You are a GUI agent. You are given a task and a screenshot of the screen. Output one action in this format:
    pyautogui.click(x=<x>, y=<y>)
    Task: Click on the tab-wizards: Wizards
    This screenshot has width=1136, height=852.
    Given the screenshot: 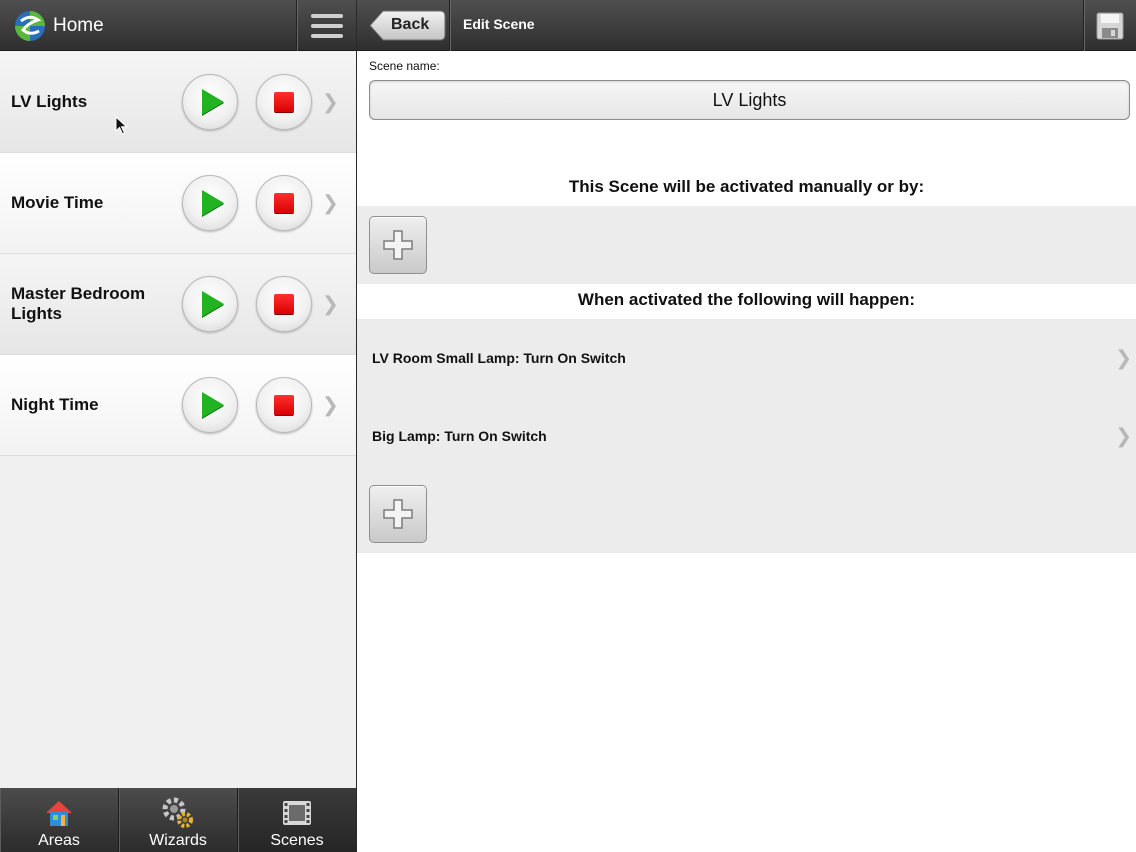 What is the action you would take?
    pyautogui.click(x=178, y=820)
    